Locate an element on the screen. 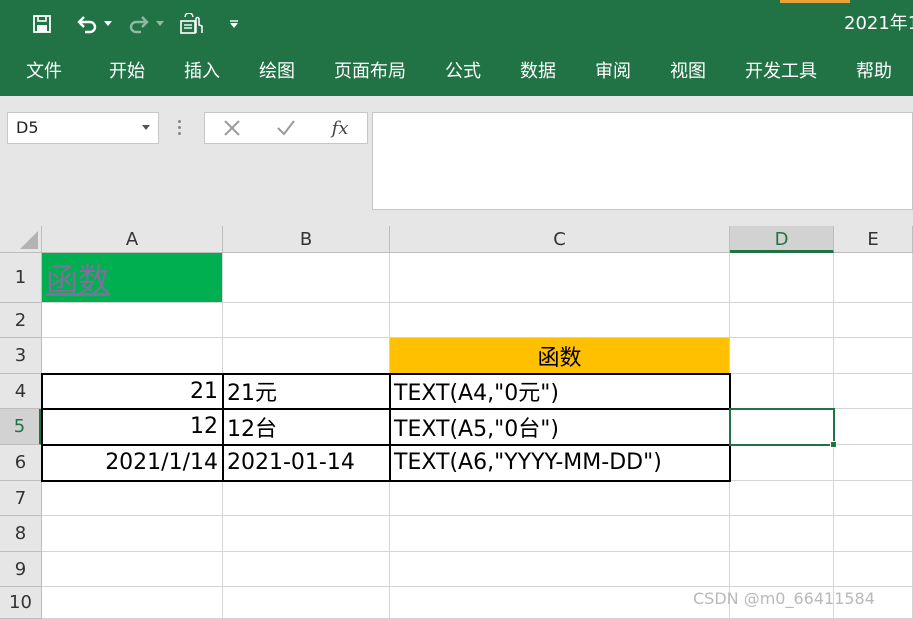 This screenshot has width=913, height=619. save-button is located at coordinates (42, 24).